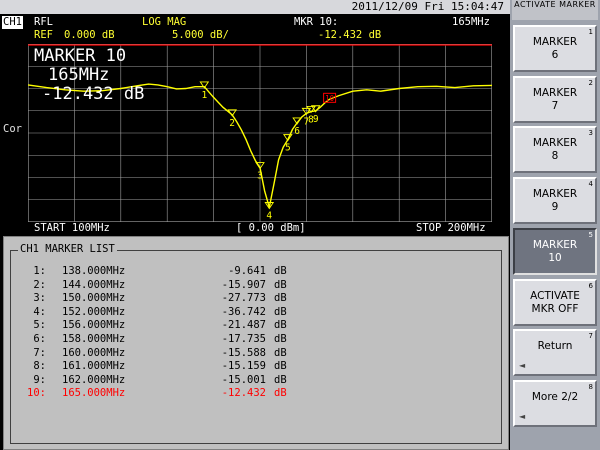  Describe the element at coordinates (243, 284) in the screenshot. I see `marker-value: -15.907` at that location.